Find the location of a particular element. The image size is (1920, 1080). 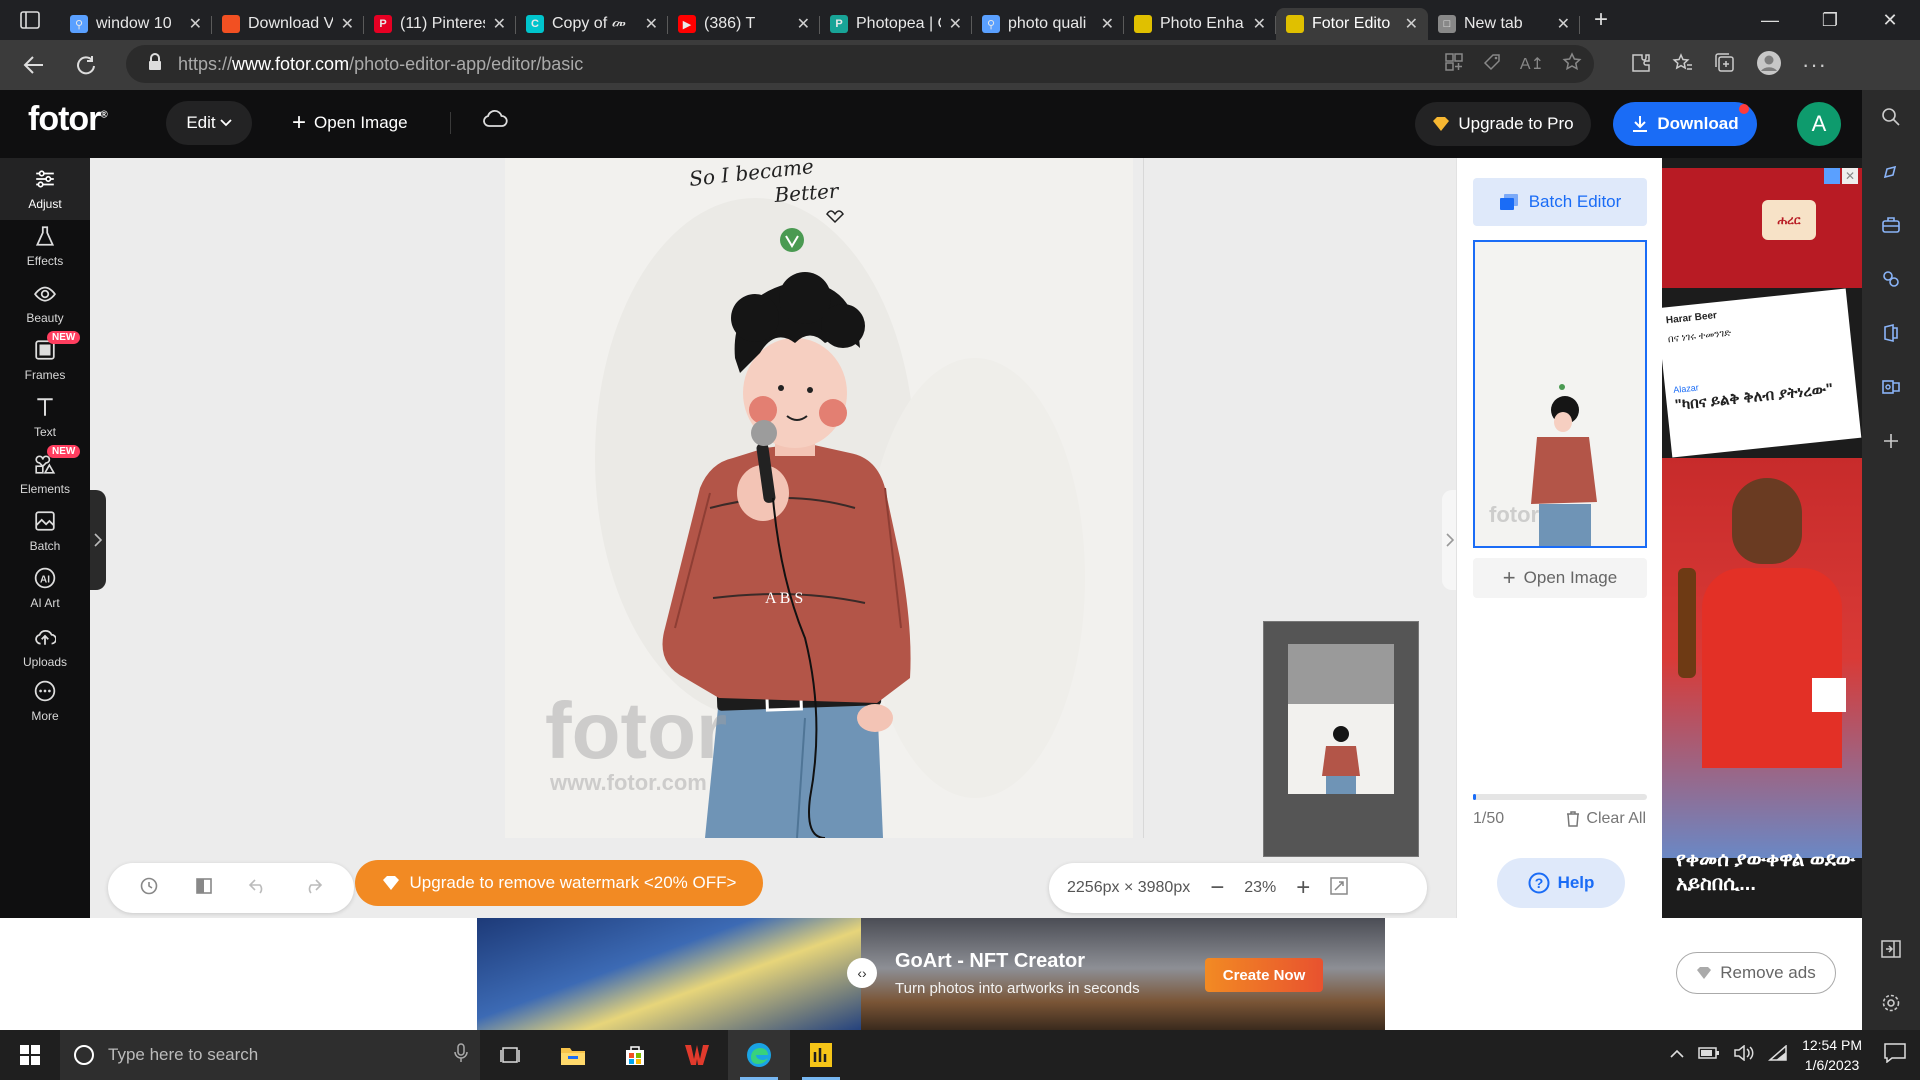

back-button is located at coordinates (34, 65).